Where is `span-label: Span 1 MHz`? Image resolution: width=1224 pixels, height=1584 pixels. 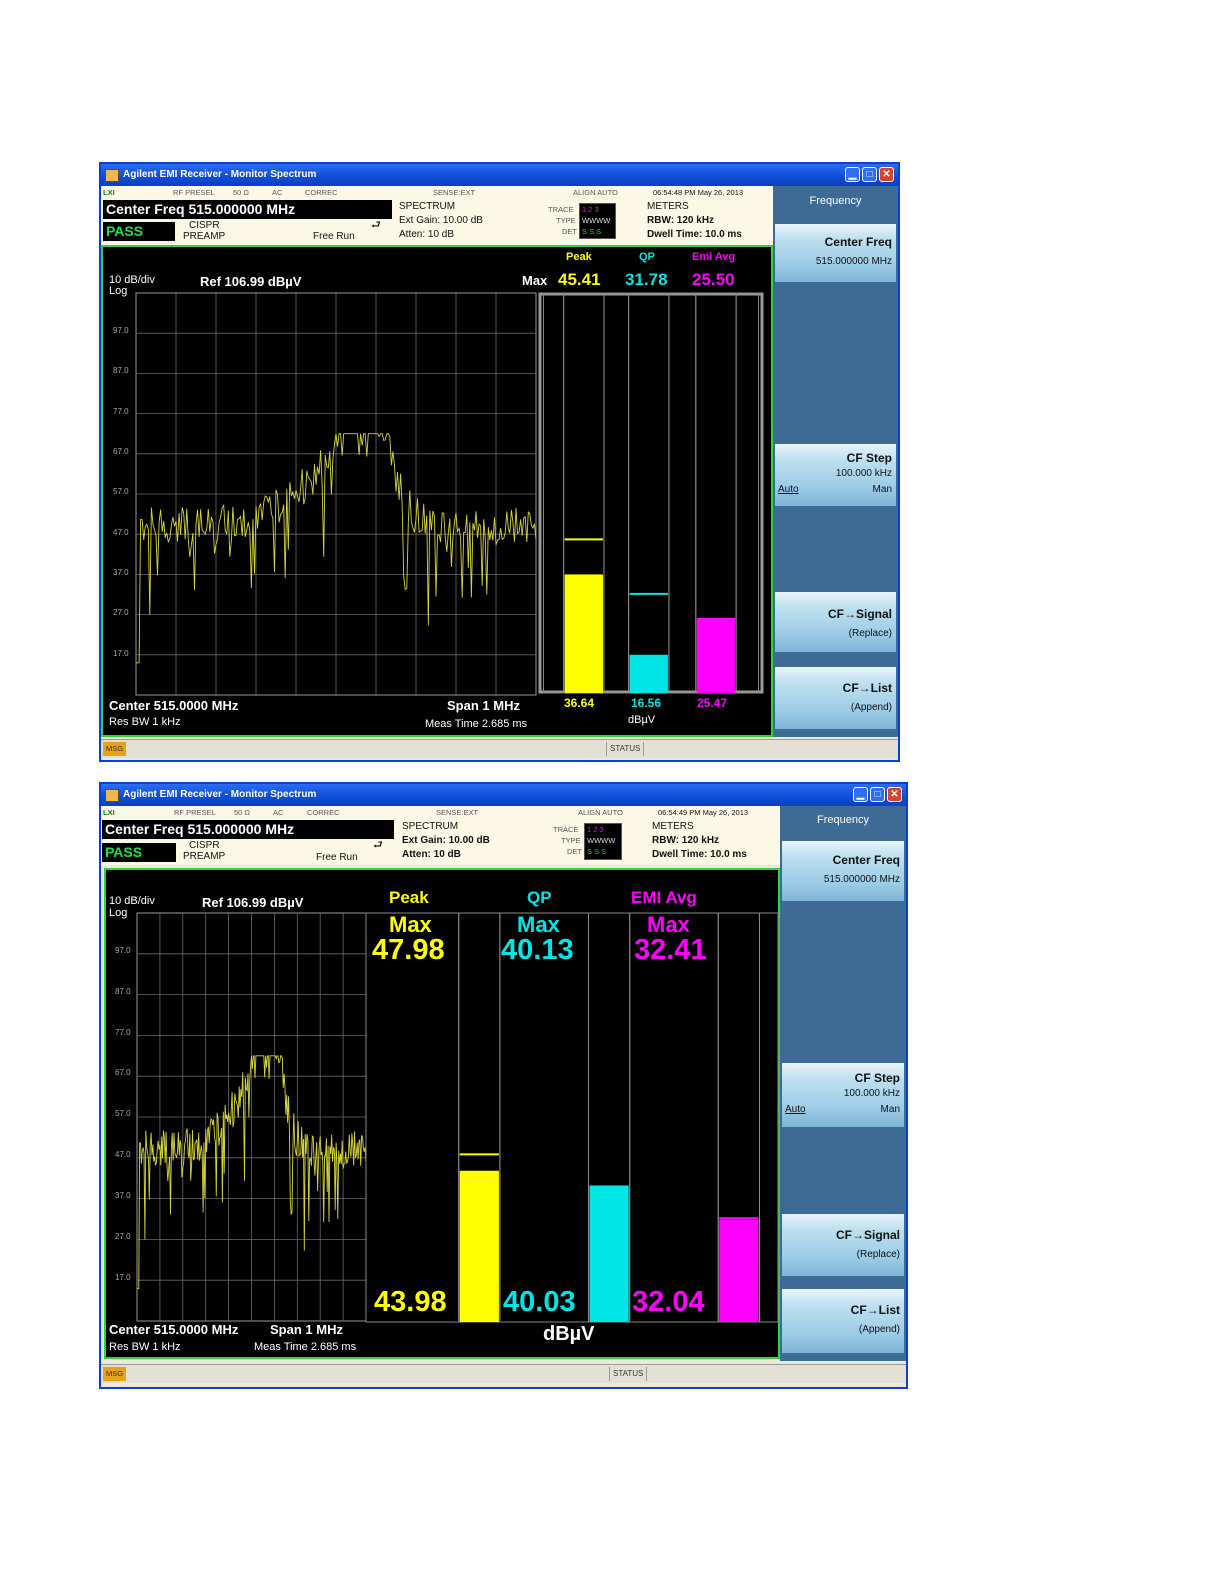
span-label: Span 1 MHz is located at coordinates (306, 1329).